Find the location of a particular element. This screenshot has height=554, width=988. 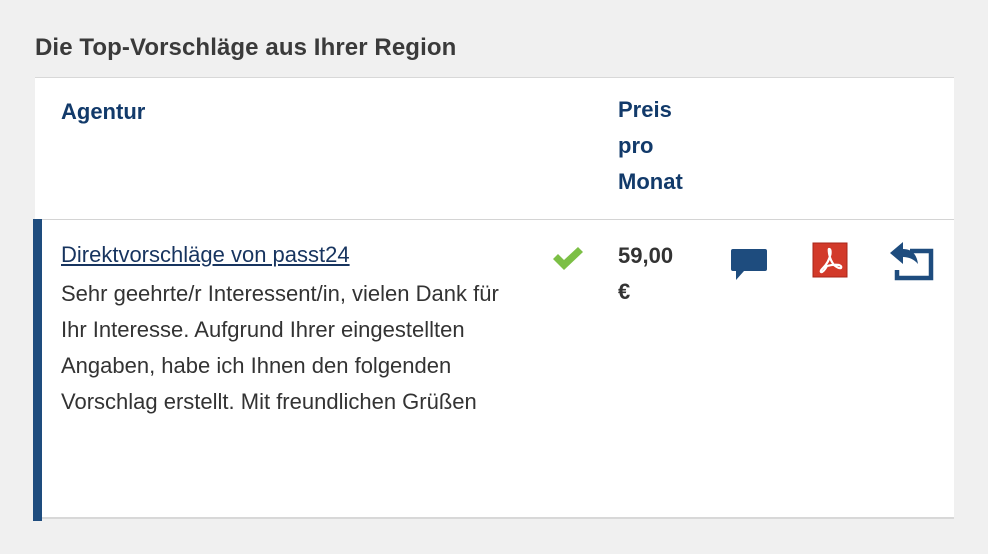

column-header-agentur: Agentur is located at coordinates (103, 111).